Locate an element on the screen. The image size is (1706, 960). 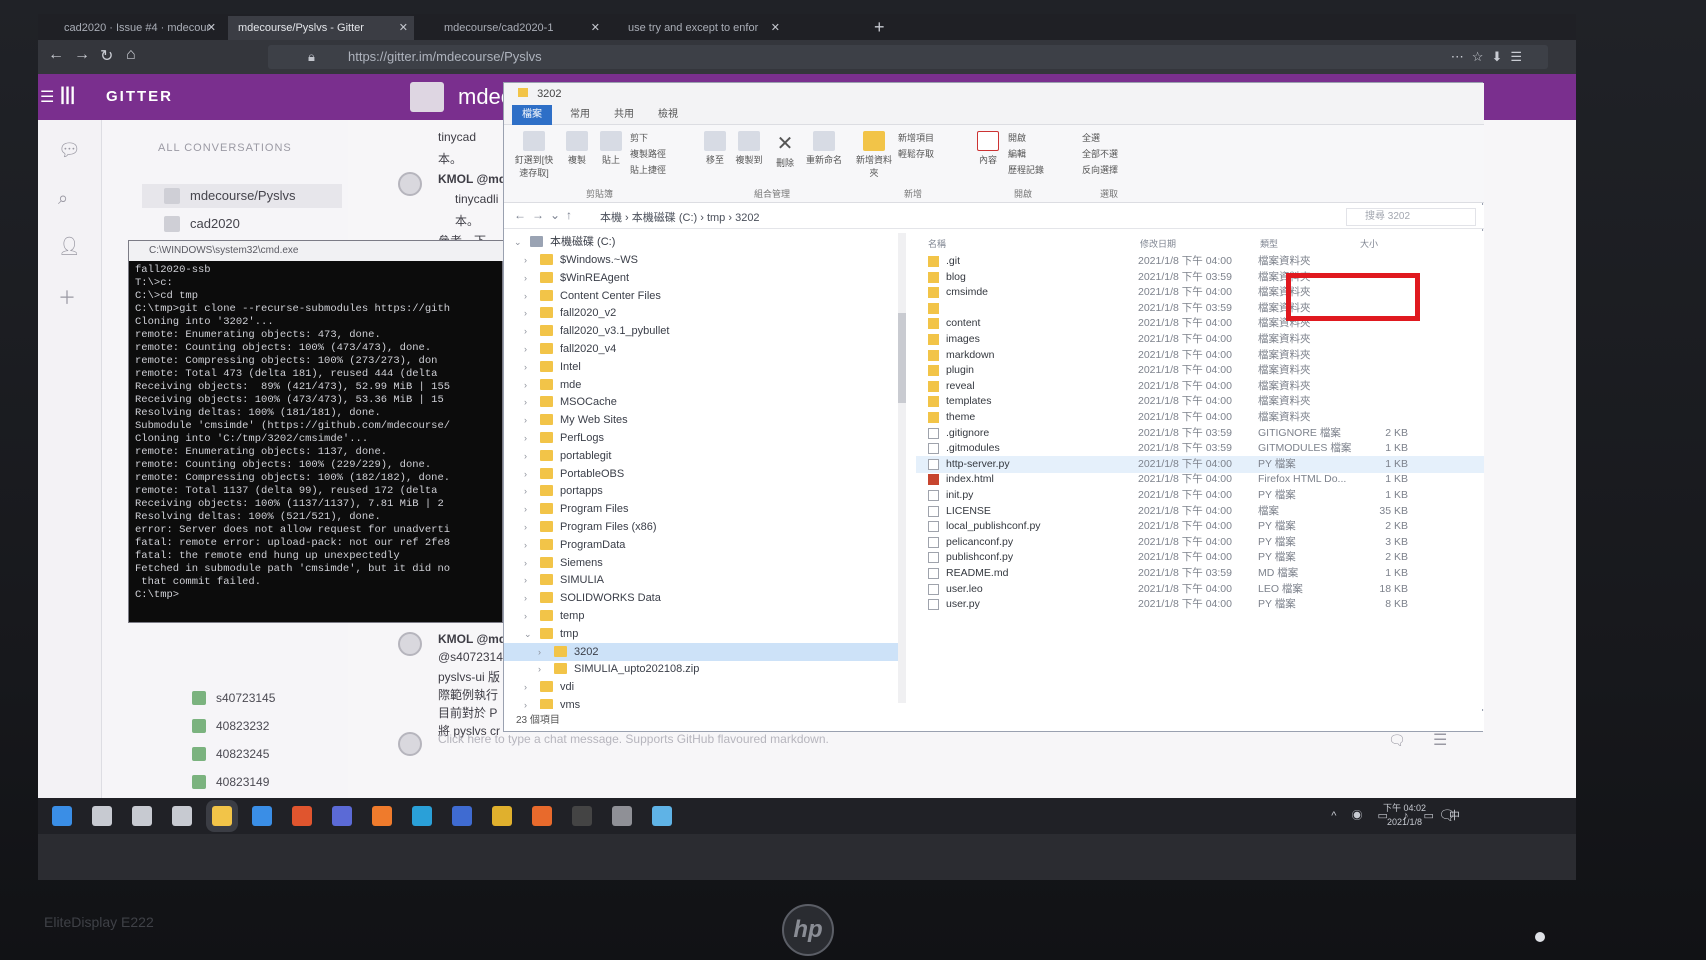
pin-quick-access-button: 釘選到[快速存取] is located at coordinates (534, 155).